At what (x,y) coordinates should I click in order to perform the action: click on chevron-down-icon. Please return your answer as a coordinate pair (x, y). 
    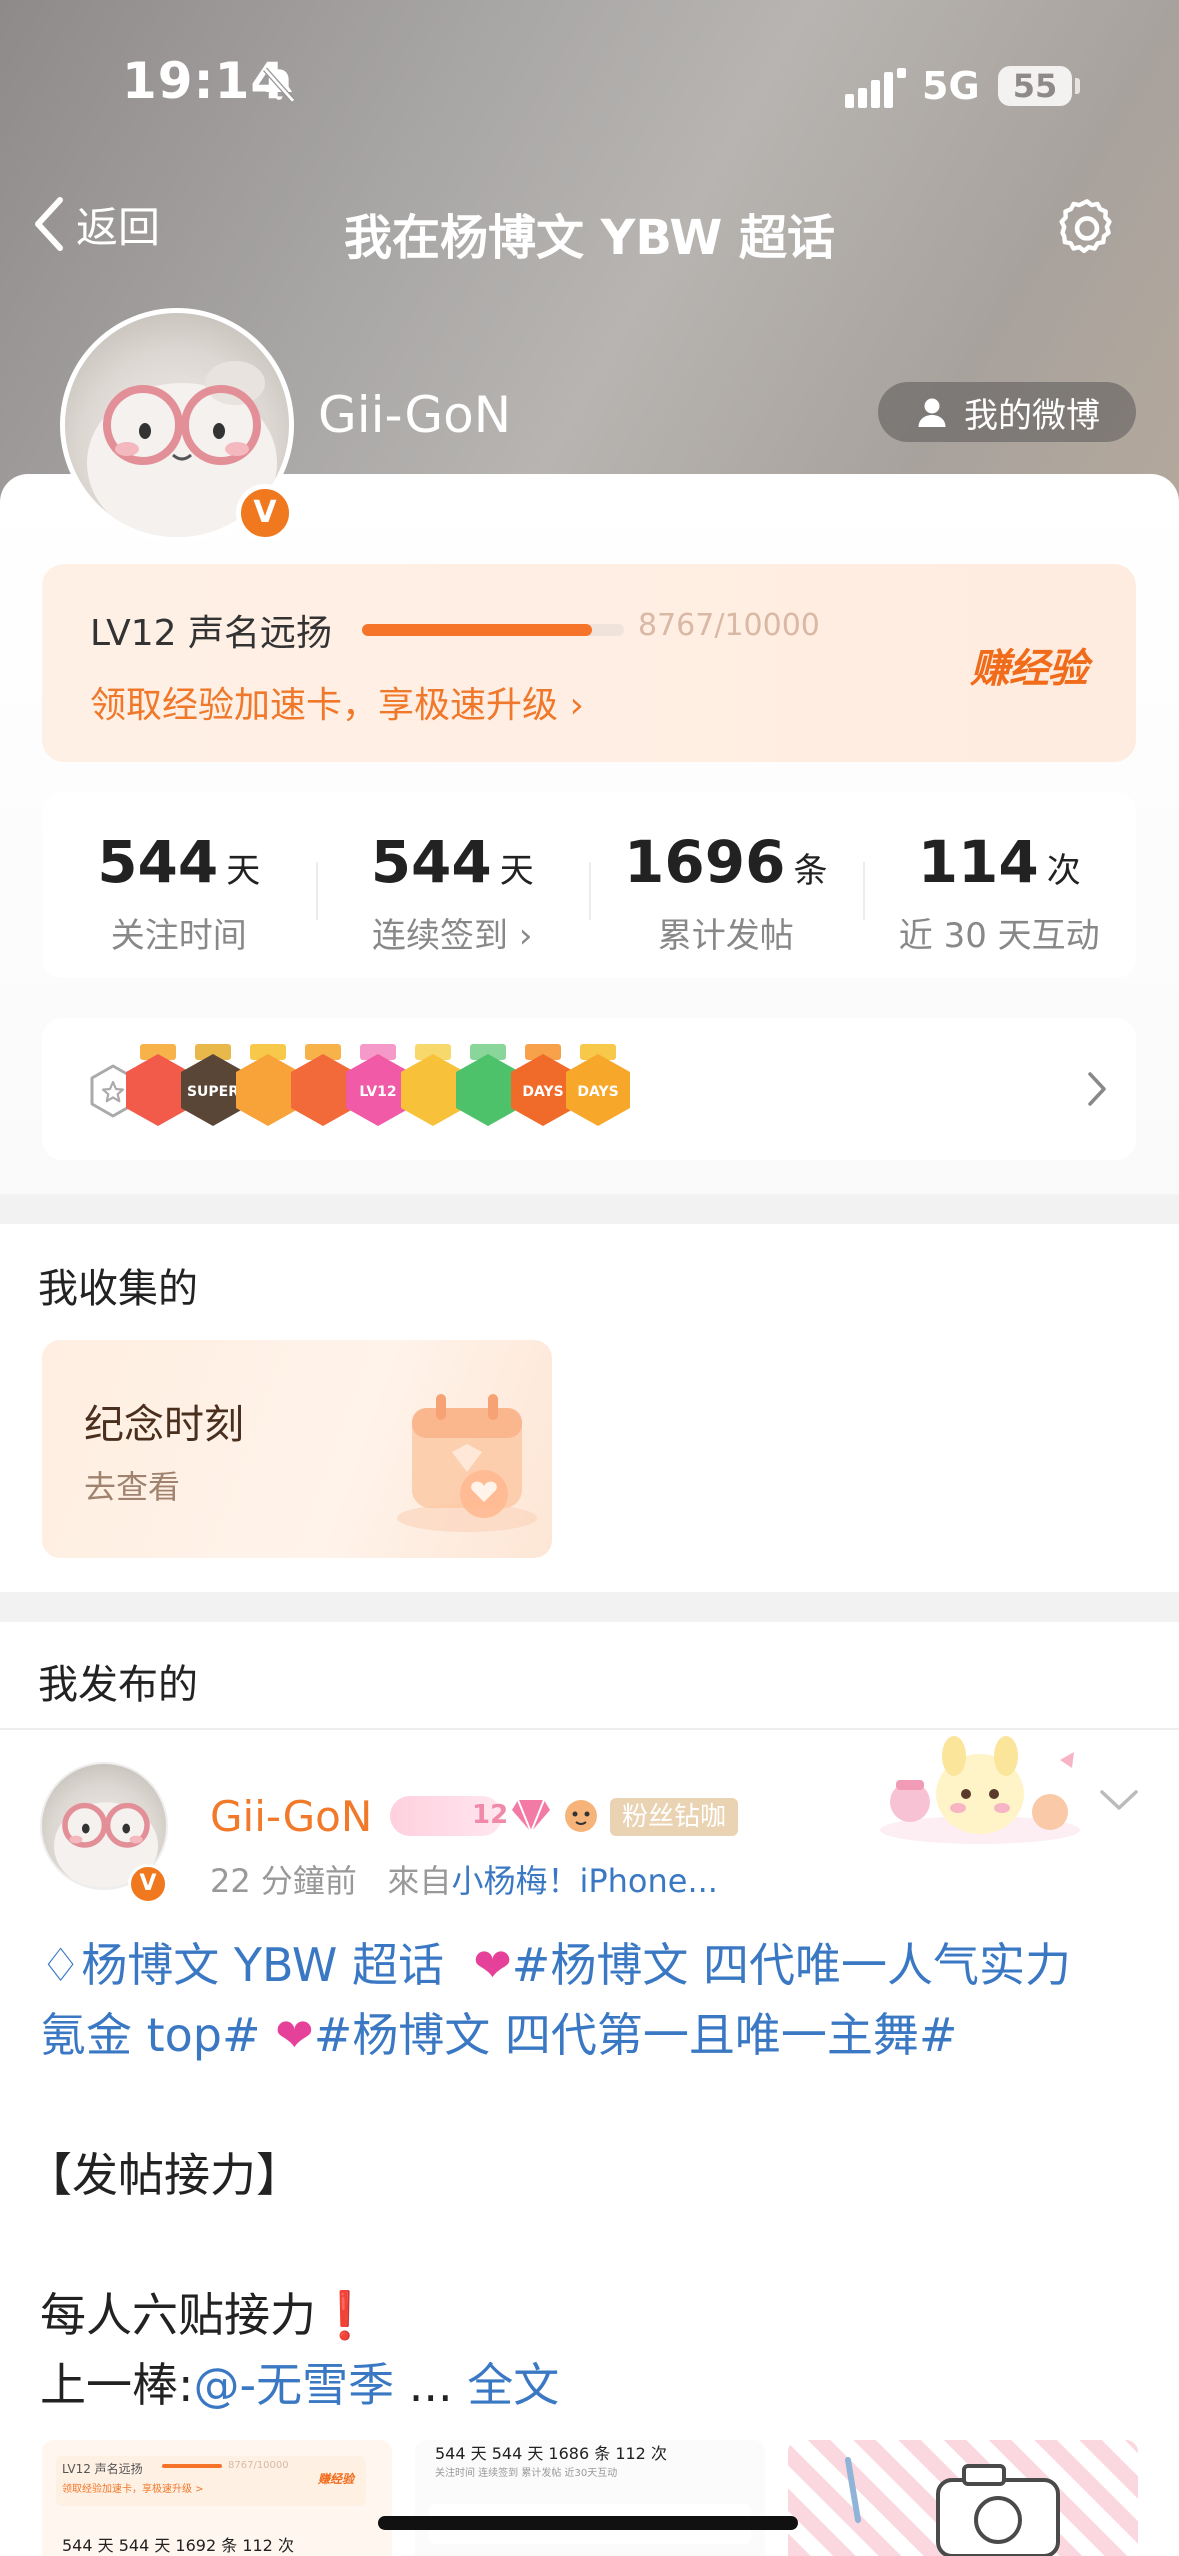
    Looking at the image, I should click on (1119, 1801).